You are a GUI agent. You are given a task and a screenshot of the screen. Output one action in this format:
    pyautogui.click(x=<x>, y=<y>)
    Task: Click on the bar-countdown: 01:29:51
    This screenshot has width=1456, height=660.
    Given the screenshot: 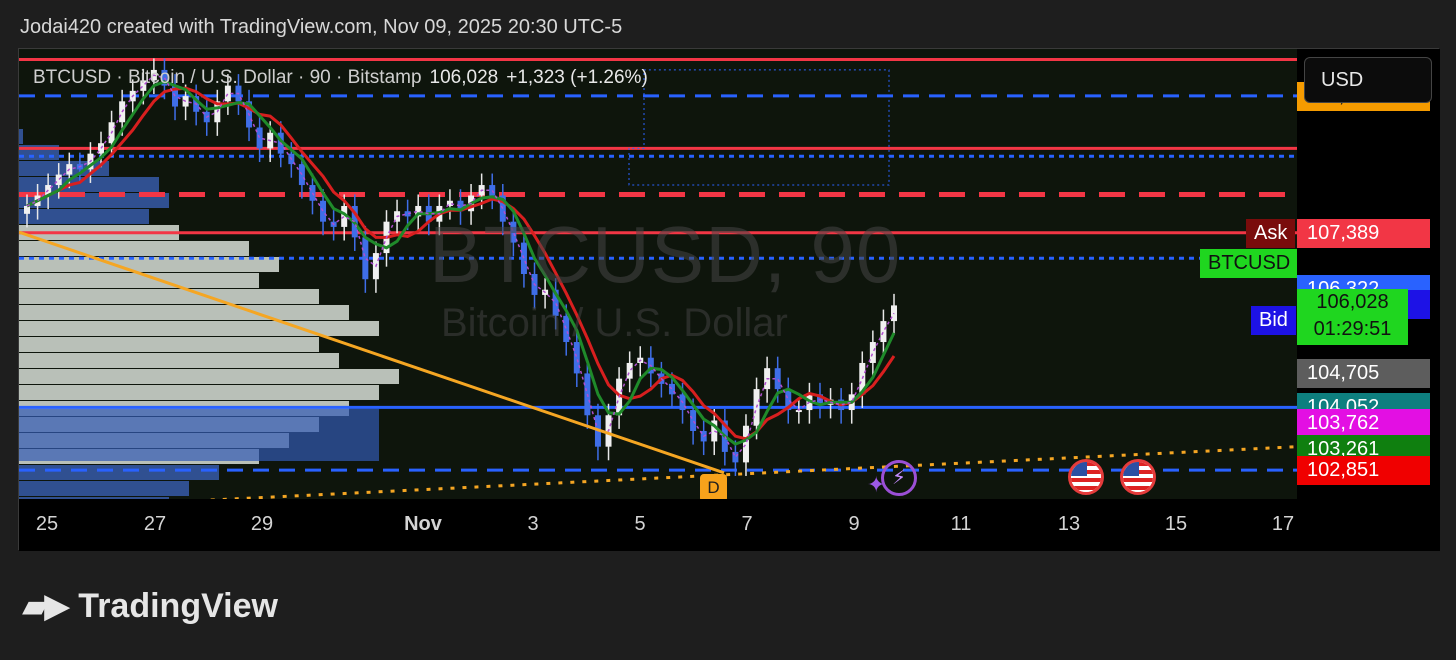 What is the action you would take?
    pyautogui.click(x=1352, y=328)
    